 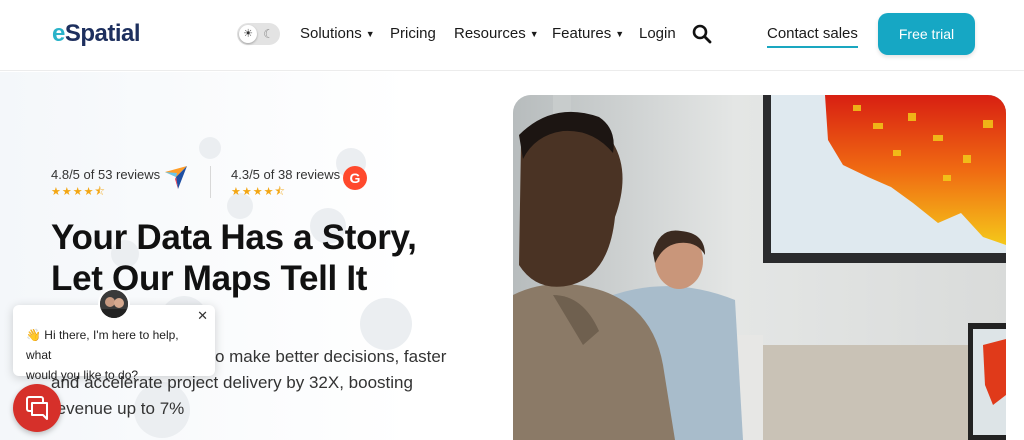 What do you see at coordinates (210, 182) in the screenshot?
I see `review-divider` at bounding box center [210, 182].